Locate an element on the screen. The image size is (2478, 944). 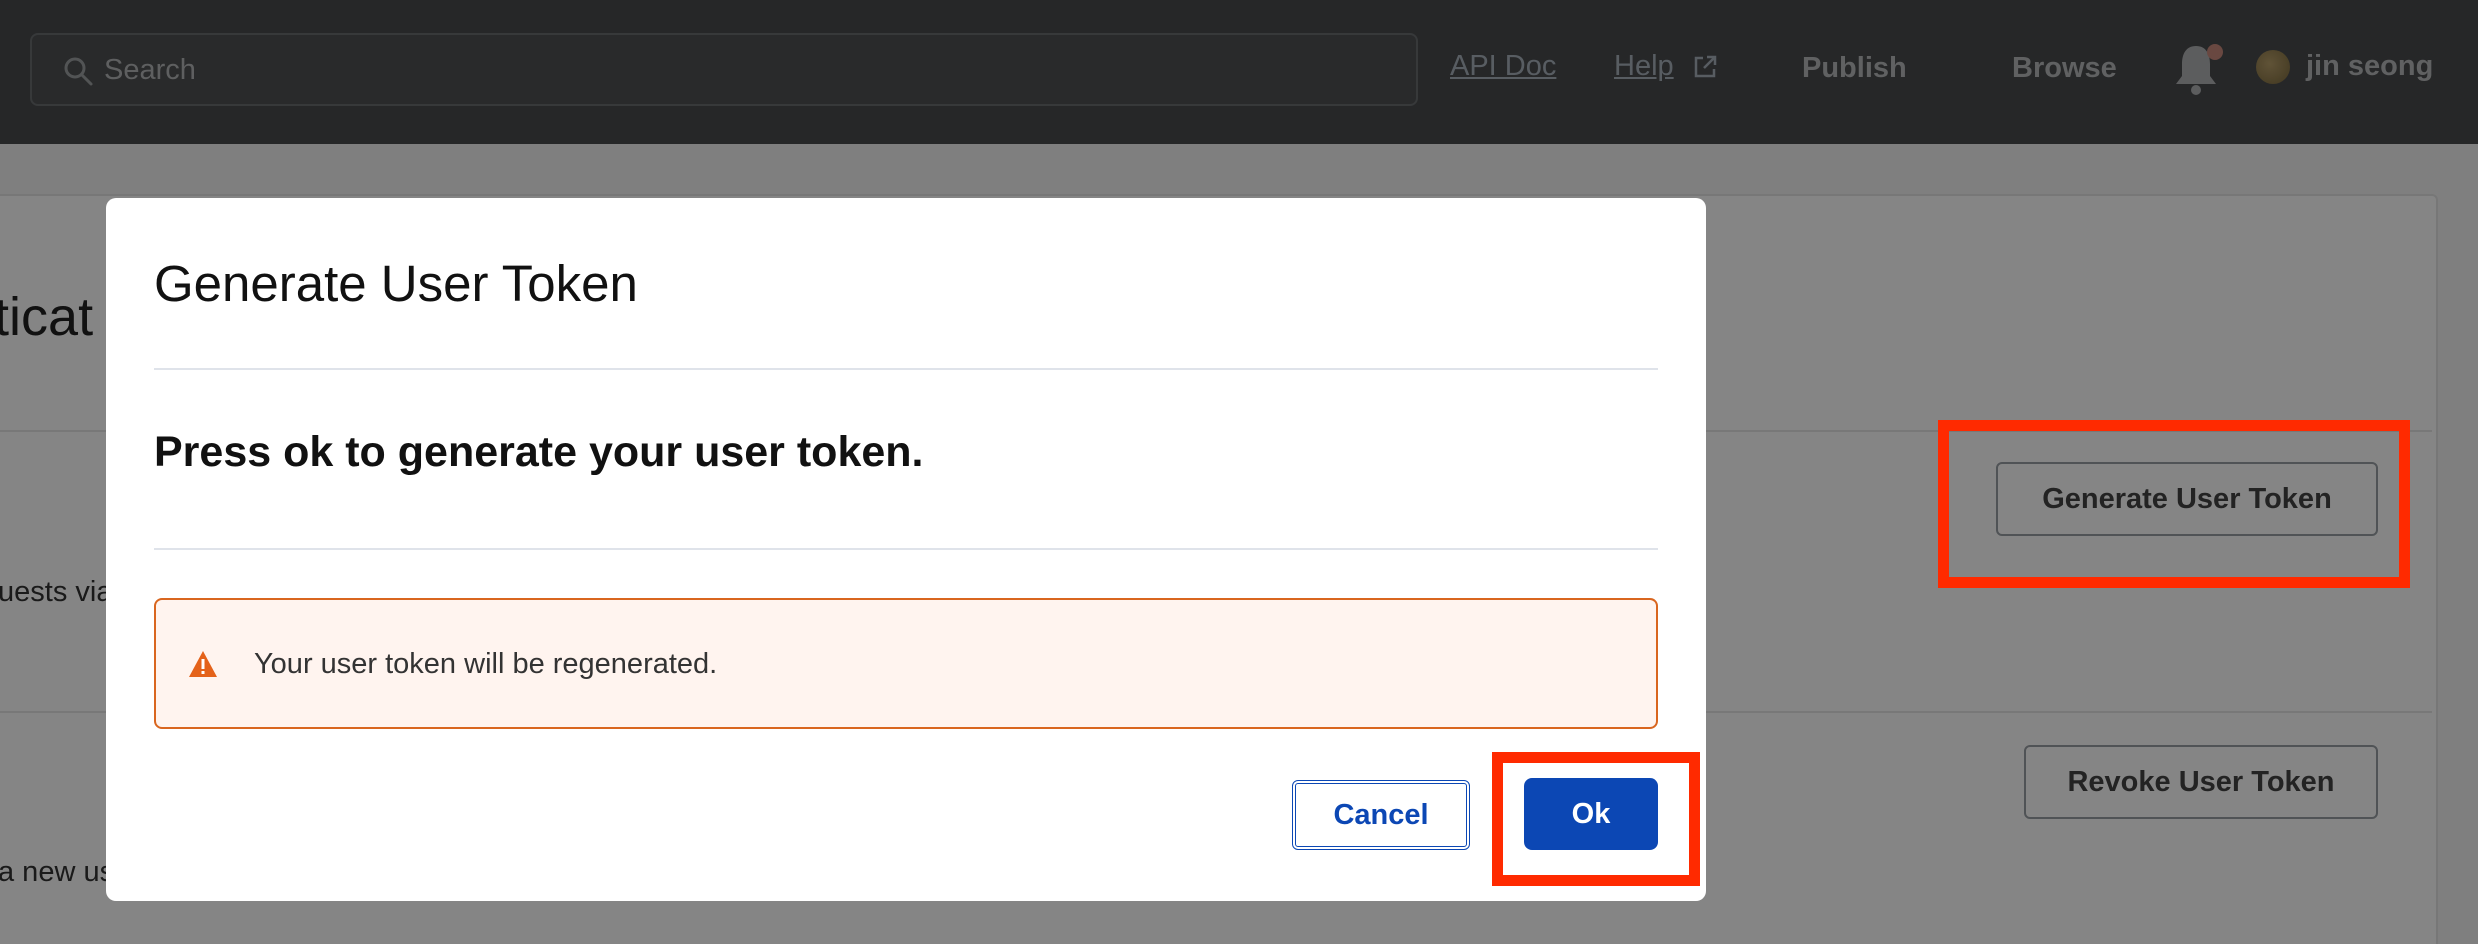
dialog-message: Press ok to generate your user token. is located at coordinates (539, 452).